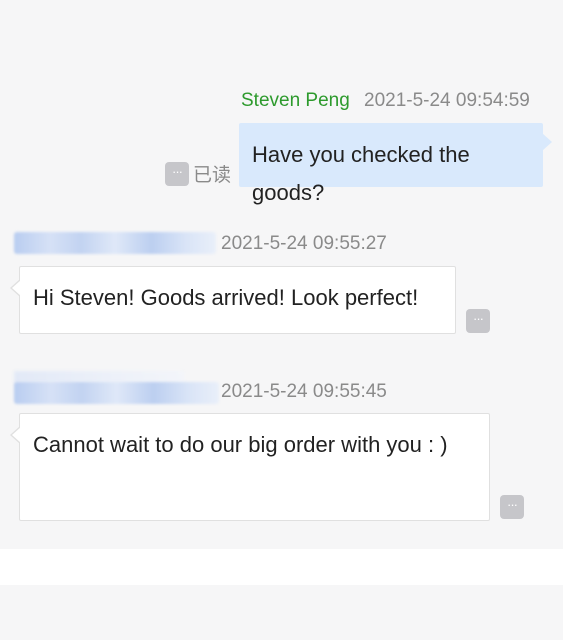 The height and width of the screenshot is (640, 563). I want to click on message-text: Hi Steven! Goods arrived! Look perfect!, so click(226, 297).